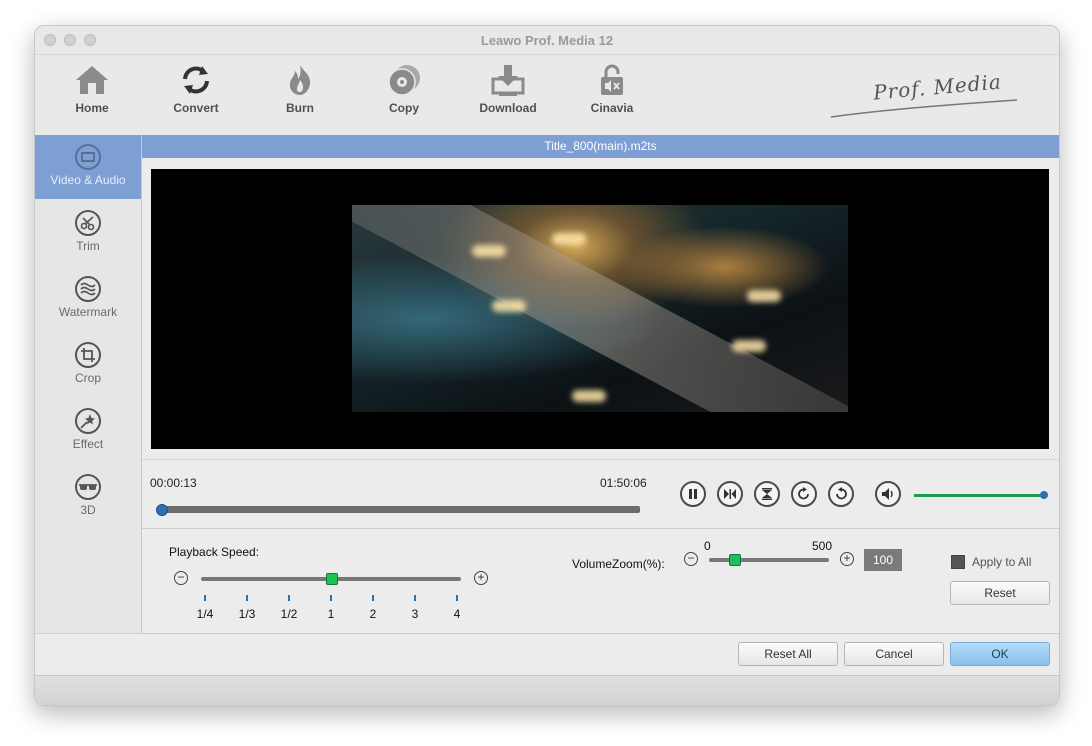 Image resolution: width=1092 pixels, height=746 pixels. I want to click on watermark-icon, so click(88, 289).